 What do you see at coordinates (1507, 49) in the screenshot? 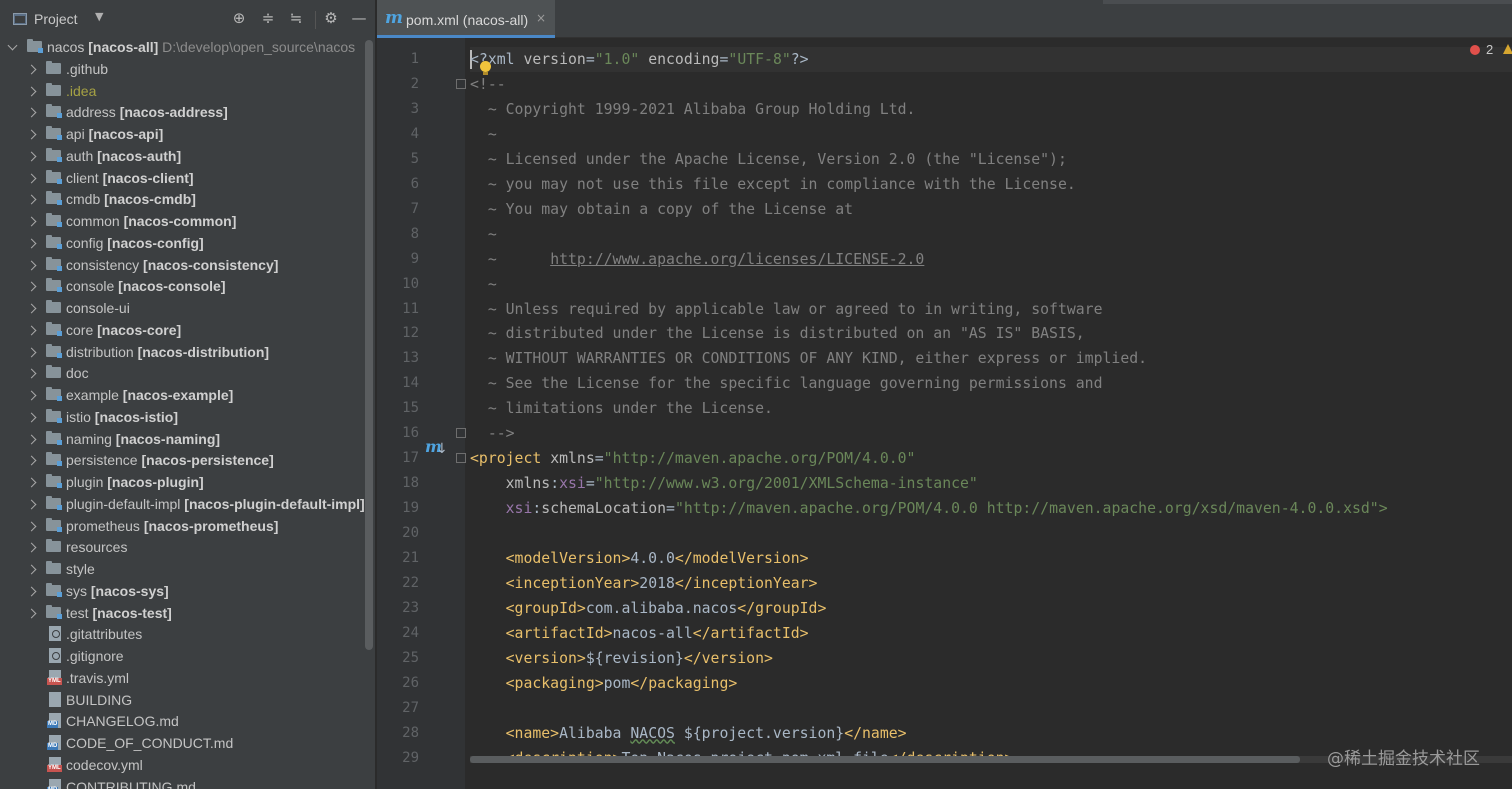
I see `warning-icon` at bounding box center [1507, 49].